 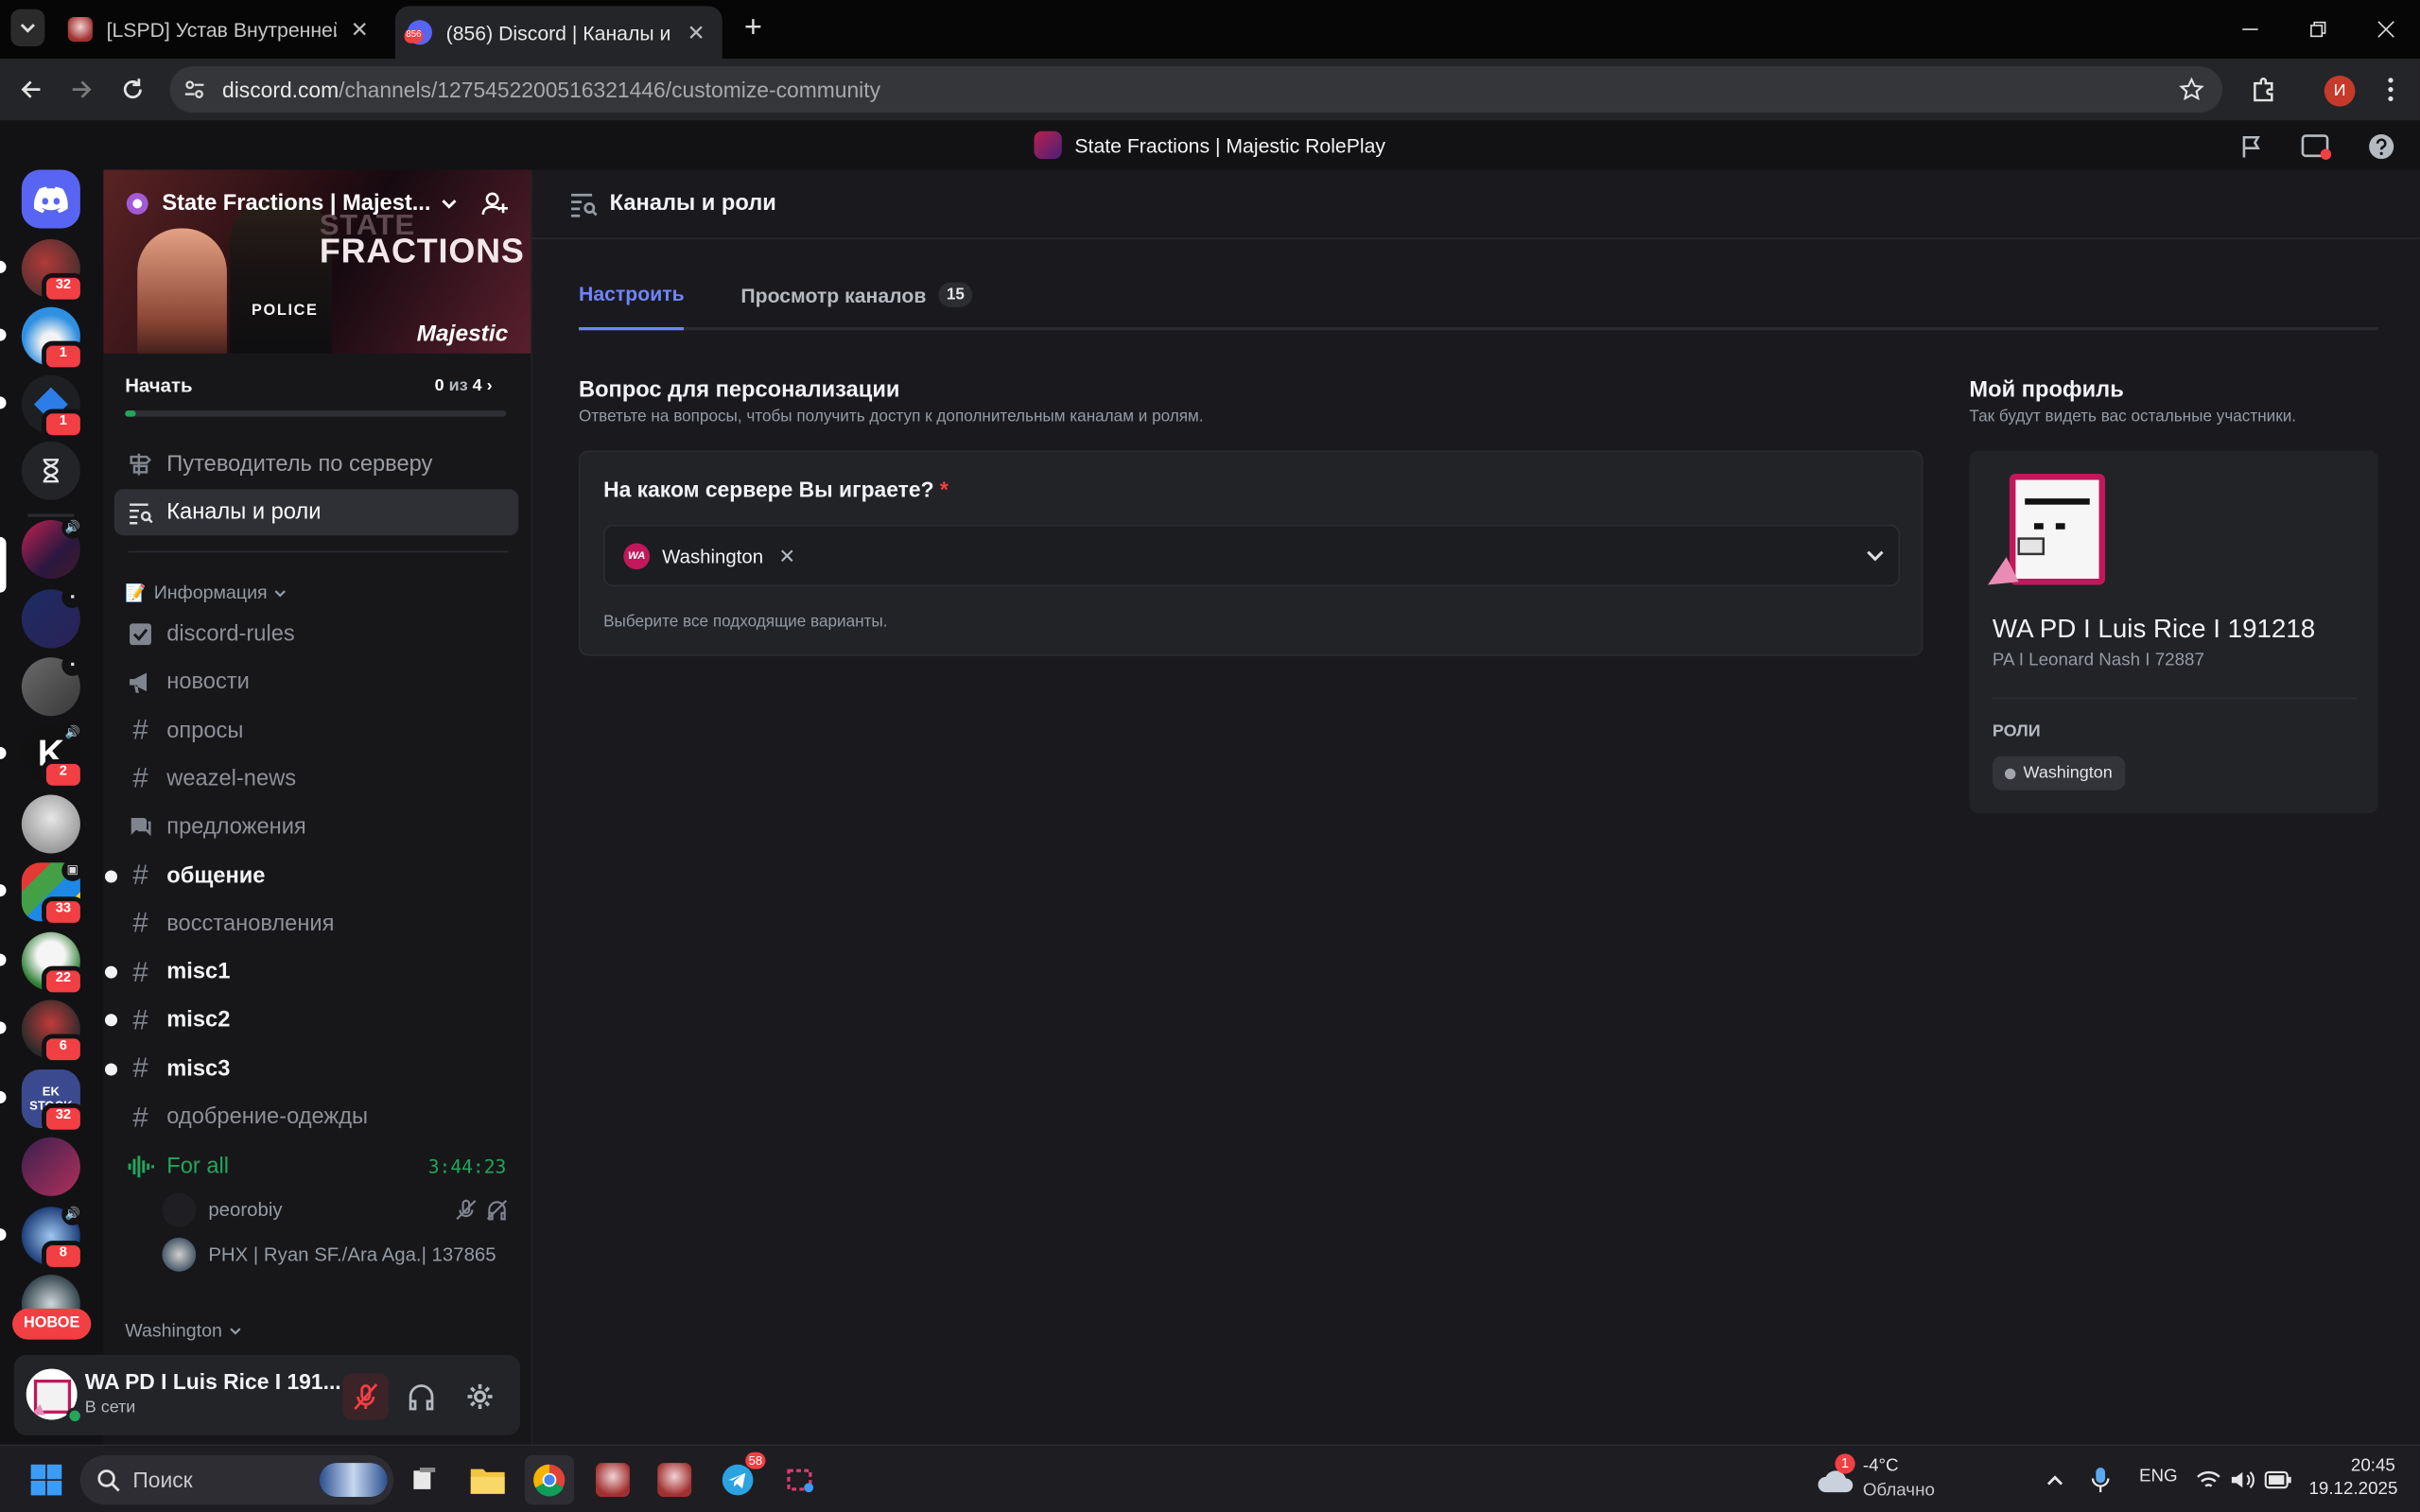 I want to click on channel-6: # восстановления, so click(x=317, y=924).